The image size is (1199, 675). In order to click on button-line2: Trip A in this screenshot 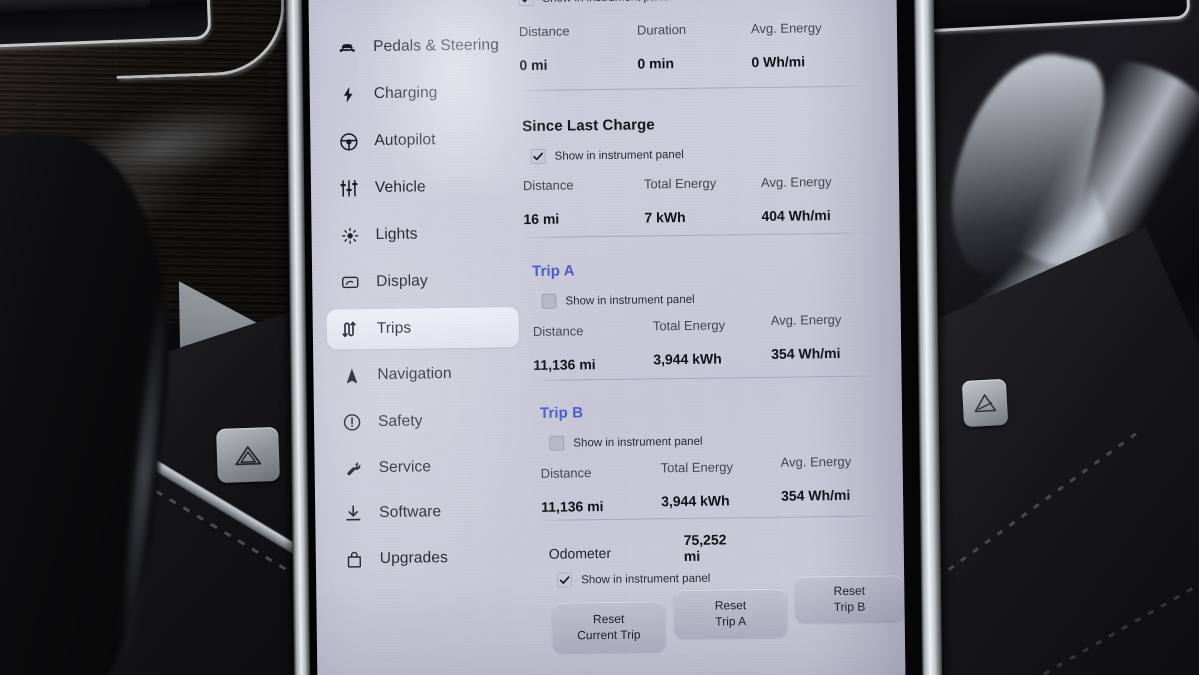, I will do `click(731, 621)`.